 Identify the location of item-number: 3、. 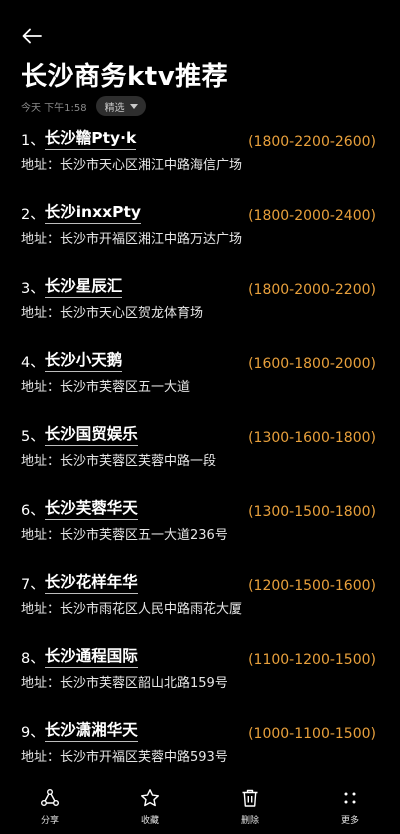
(33, 289).